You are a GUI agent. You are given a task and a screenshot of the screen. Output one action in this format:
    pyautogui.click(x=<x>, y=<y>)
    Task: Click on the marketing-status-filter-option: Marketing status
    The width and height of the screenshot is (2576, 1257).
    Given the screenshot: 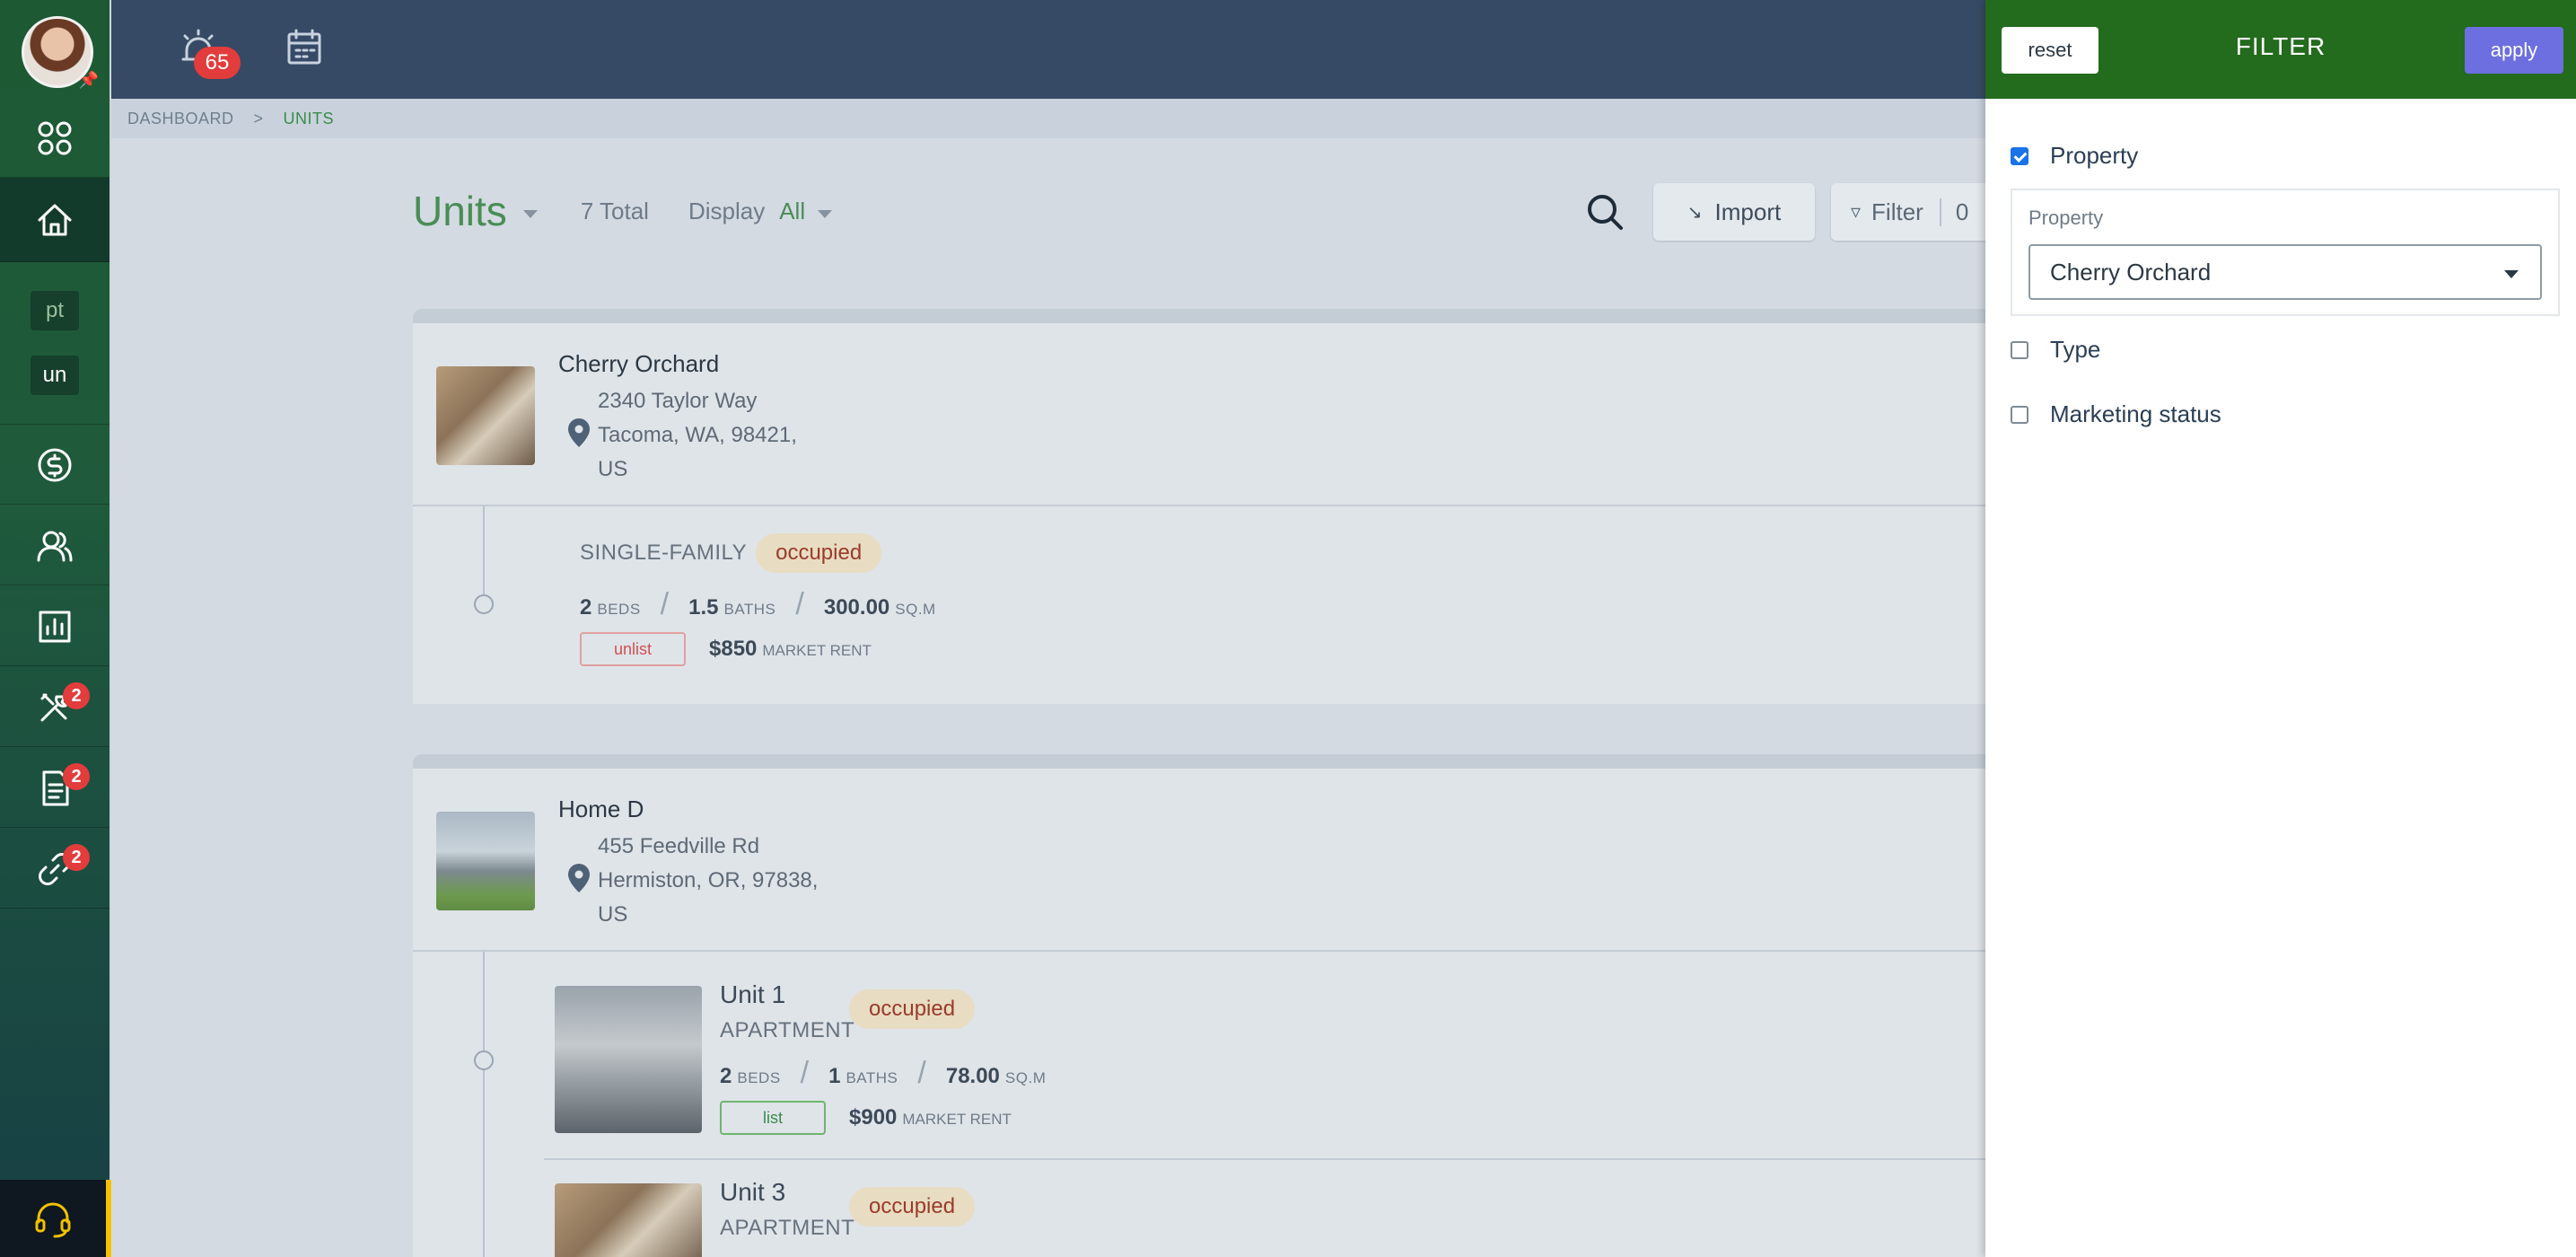 What is the action you would take?
    pyautogui.click(x=2116, y=414)
    